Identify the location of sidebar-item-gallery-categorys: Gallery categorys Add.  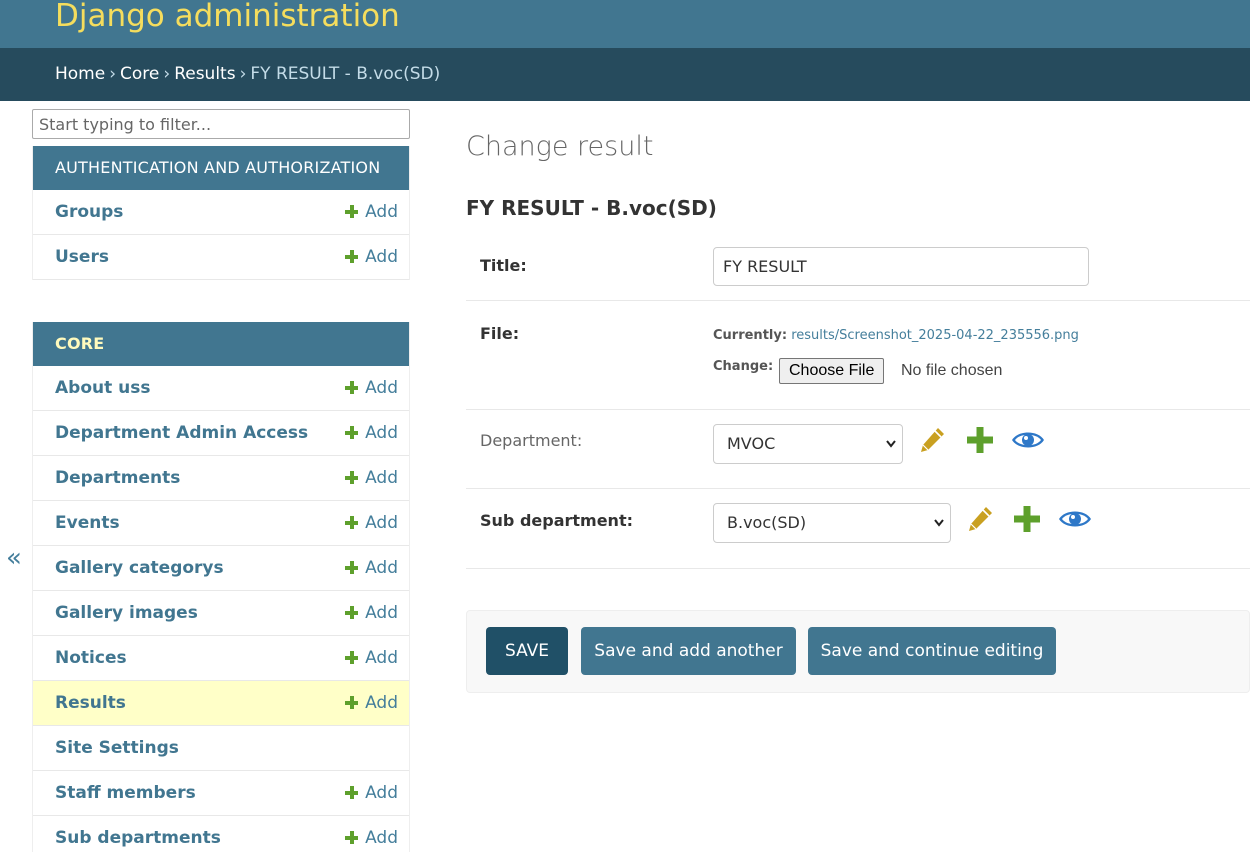
(221, 568).